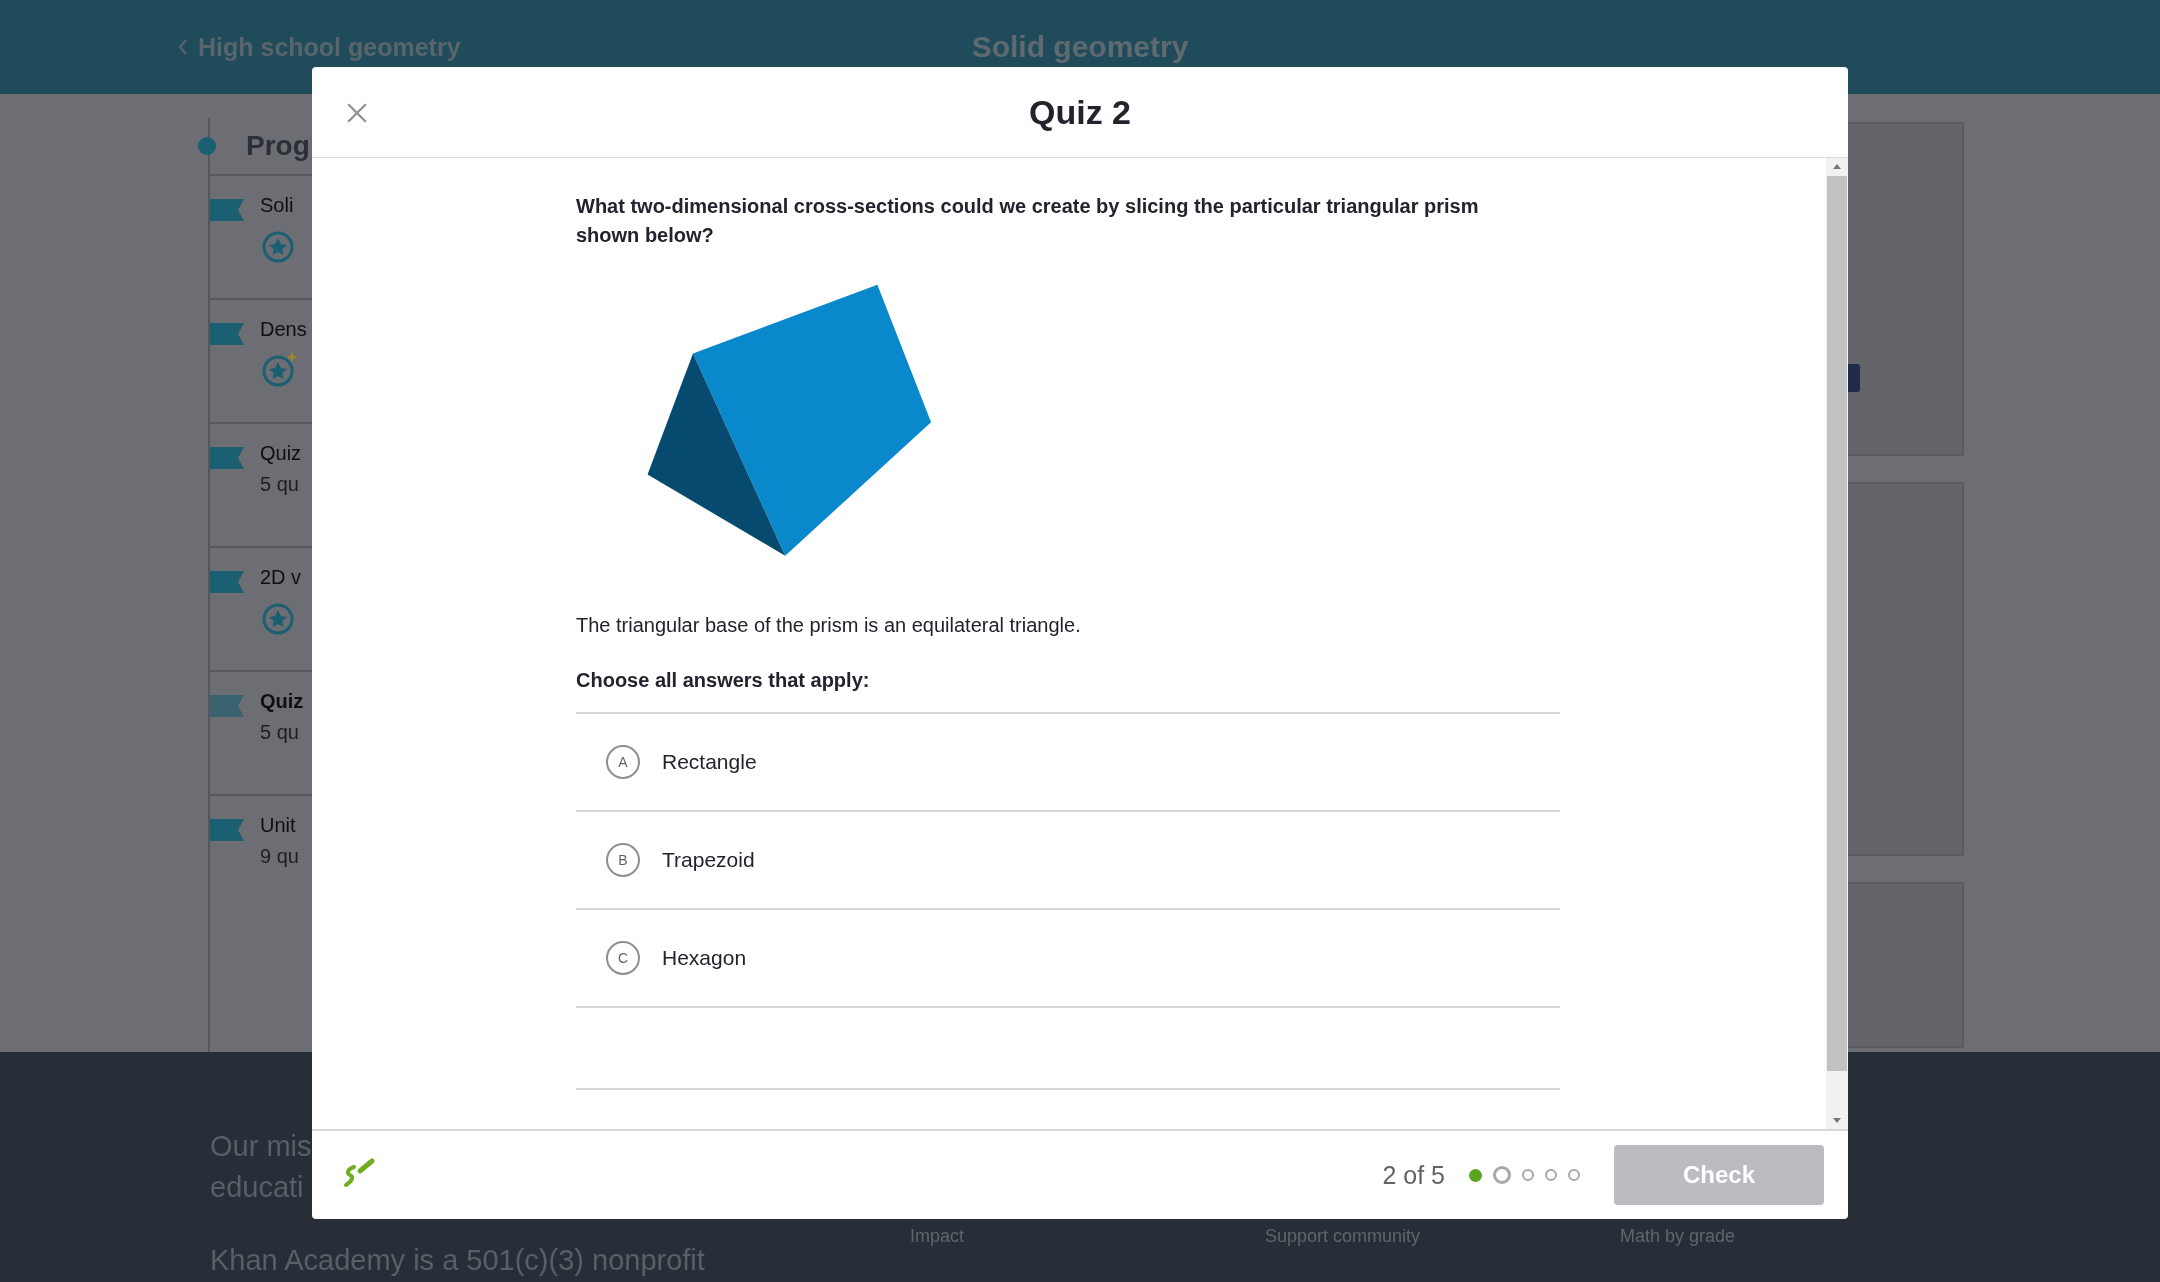  What do you see at coordinates (1442, 1254) in the screenshot?
I see `footer-link: Support community` at bounding box center [1442, 1254].